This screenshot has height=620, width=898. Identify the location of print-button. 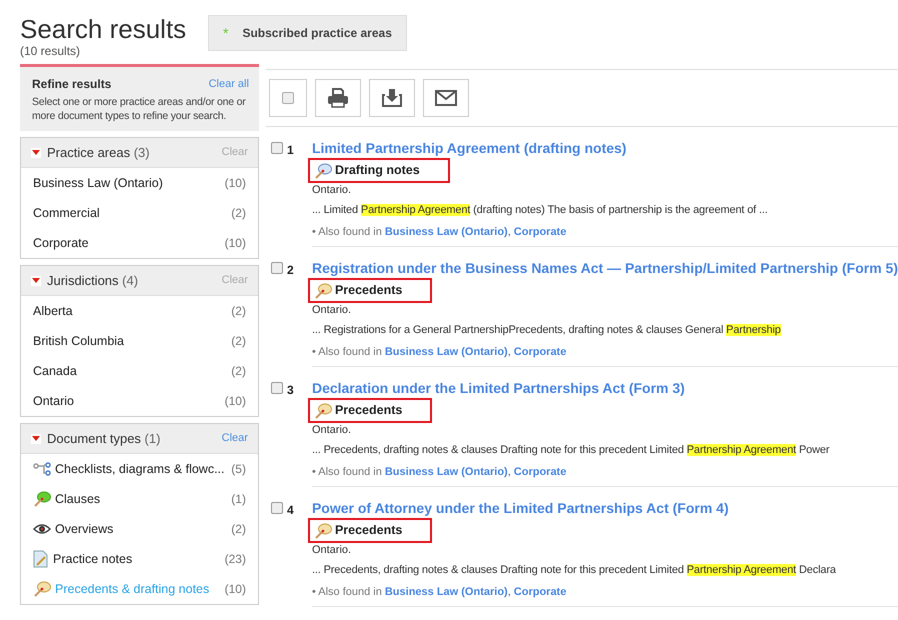
(337, 98).